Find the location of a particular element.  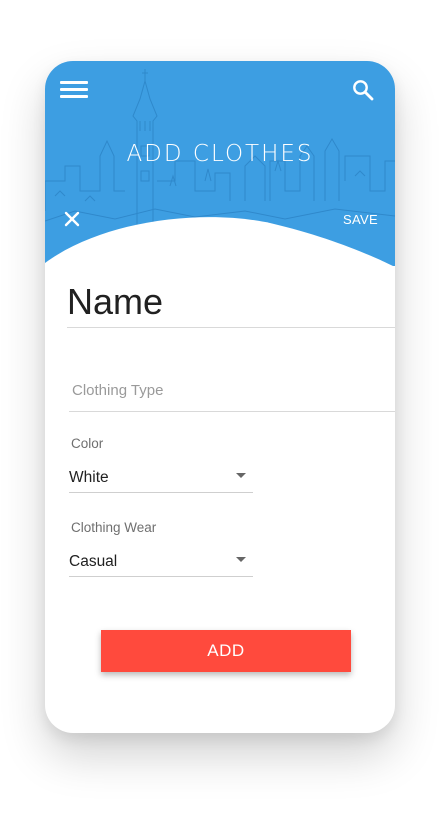

clothing-wear-select-value: Casual is located at coordinates (93, 561).